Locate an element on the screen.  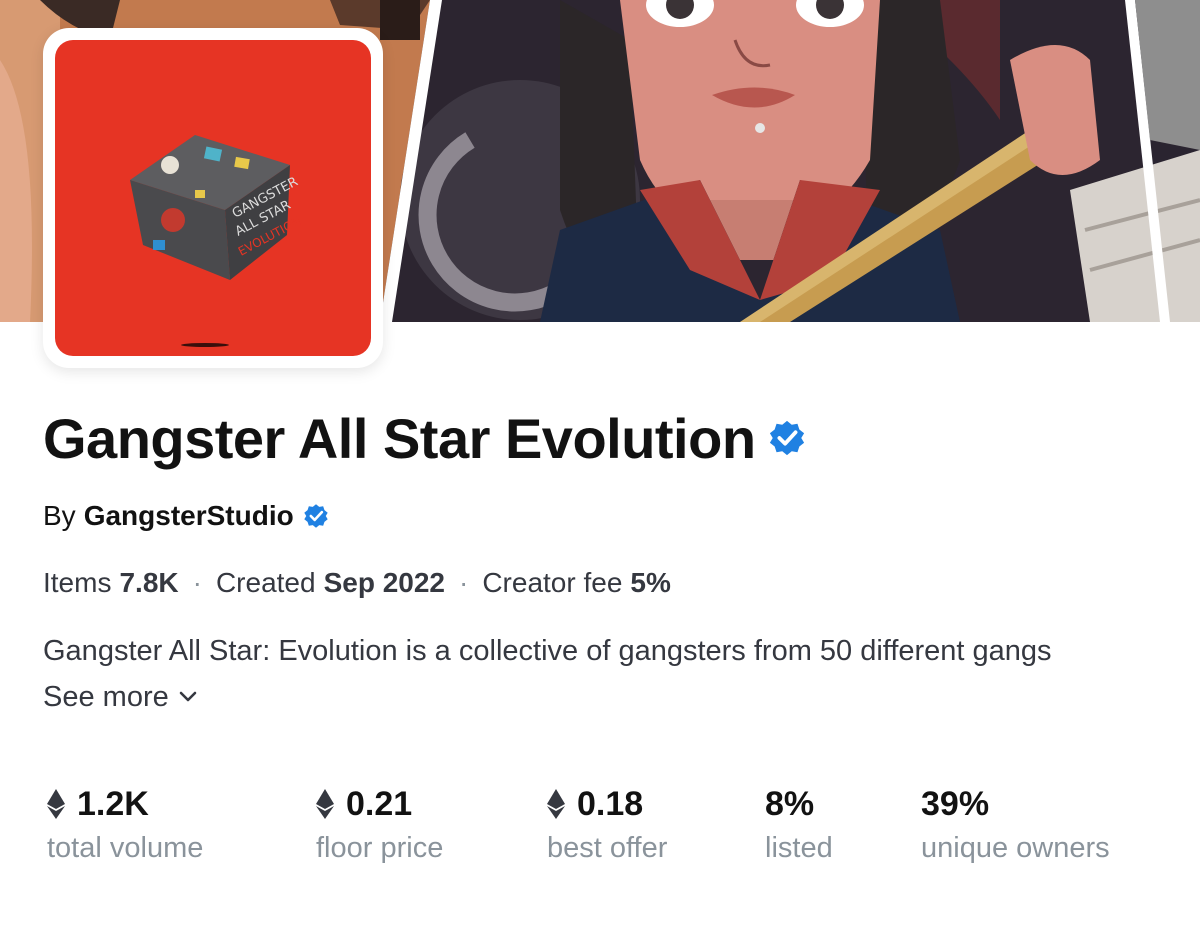
stat-value: 39% is located at coordinates (955, 803).